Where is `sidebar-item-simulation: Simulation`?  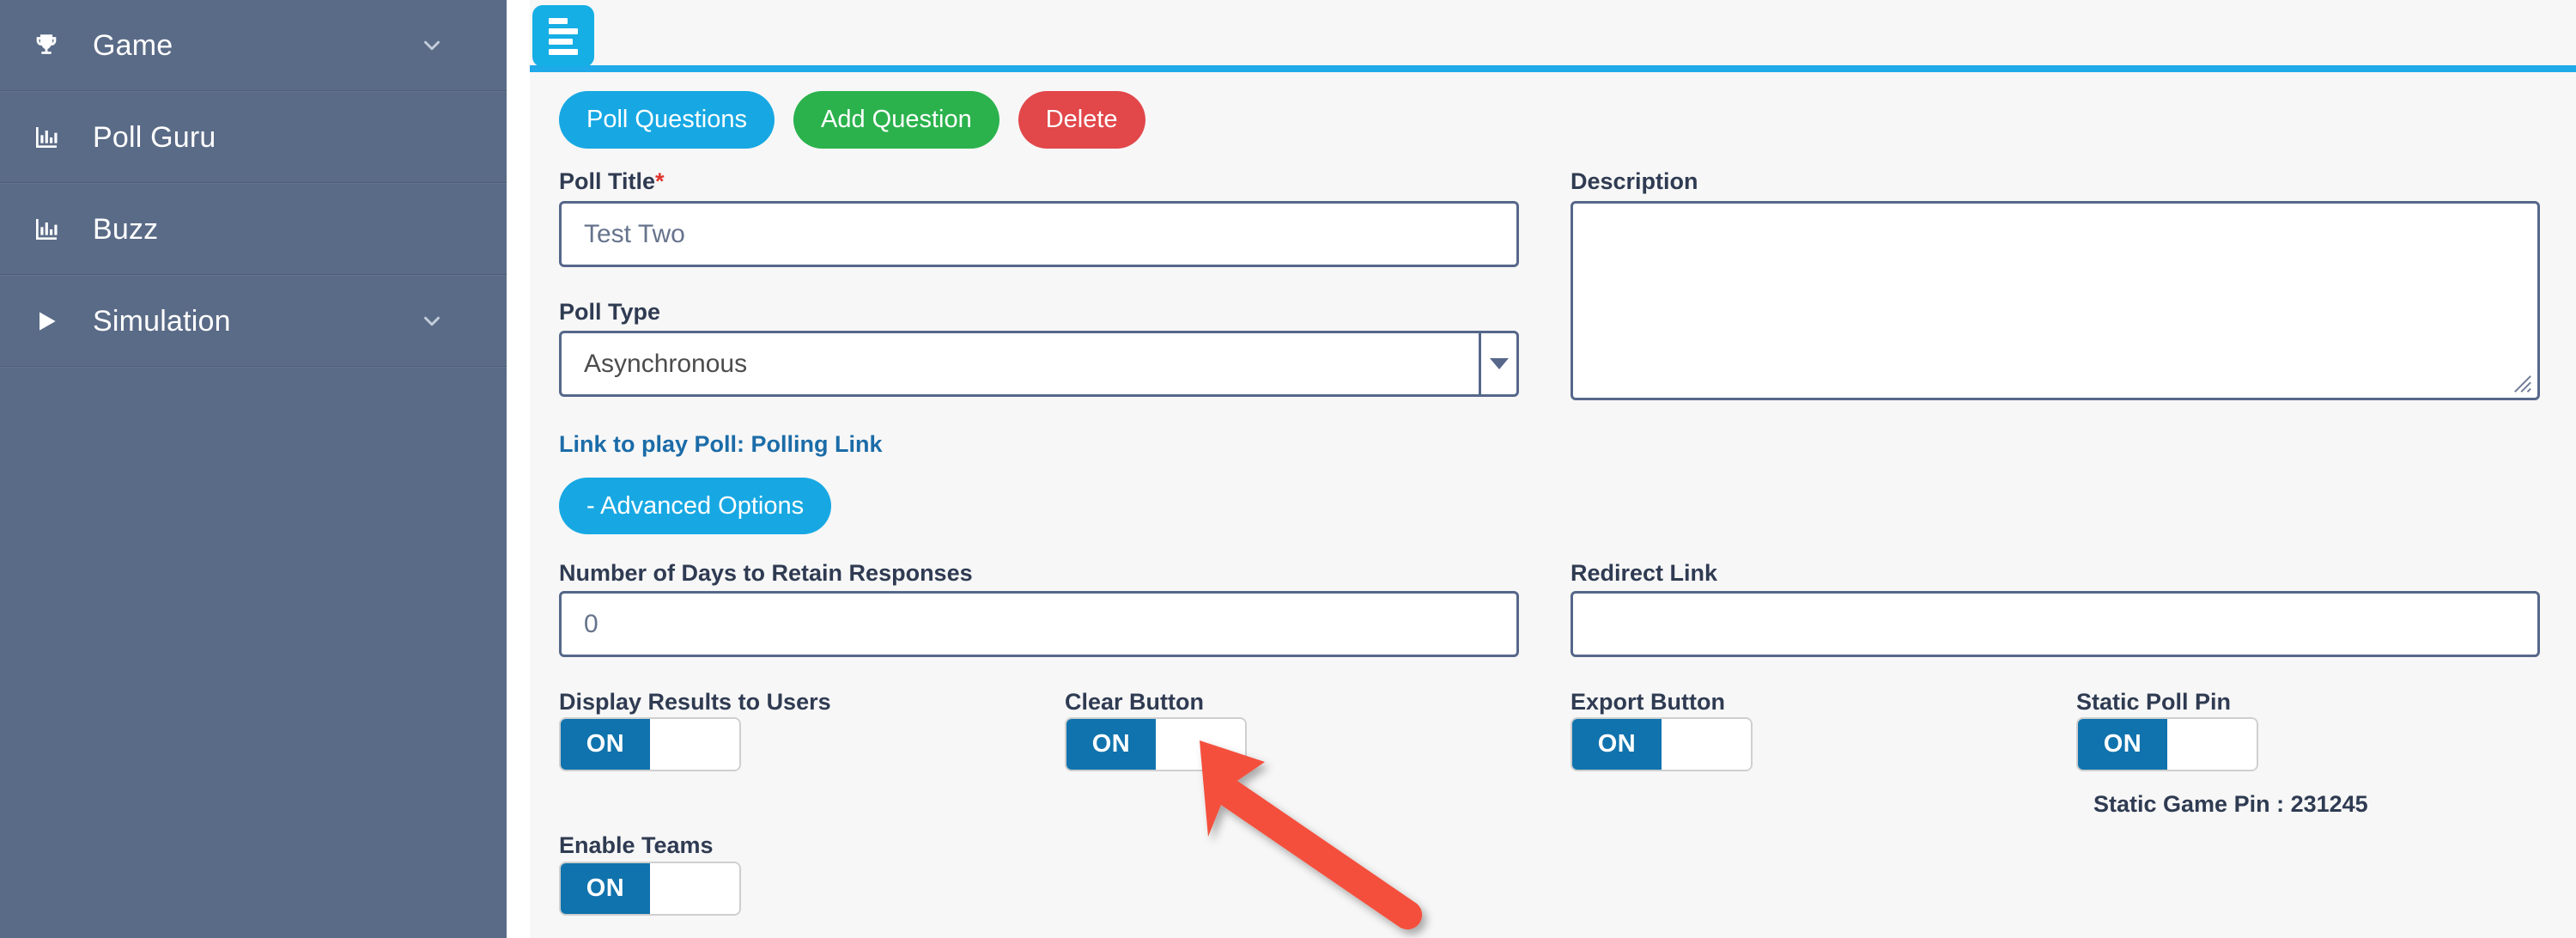
sidebar-item-simulation: Simulation is located at coordinates (253, 322).